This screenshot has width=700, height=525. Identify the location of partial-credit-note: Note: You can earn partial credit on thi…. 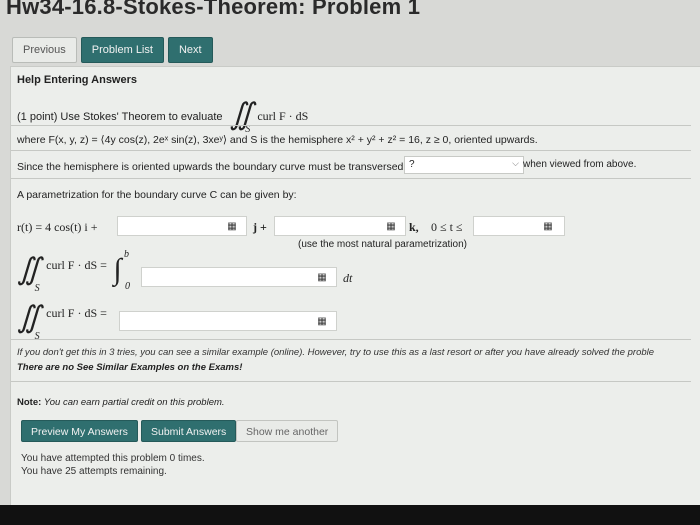
(121, 402).